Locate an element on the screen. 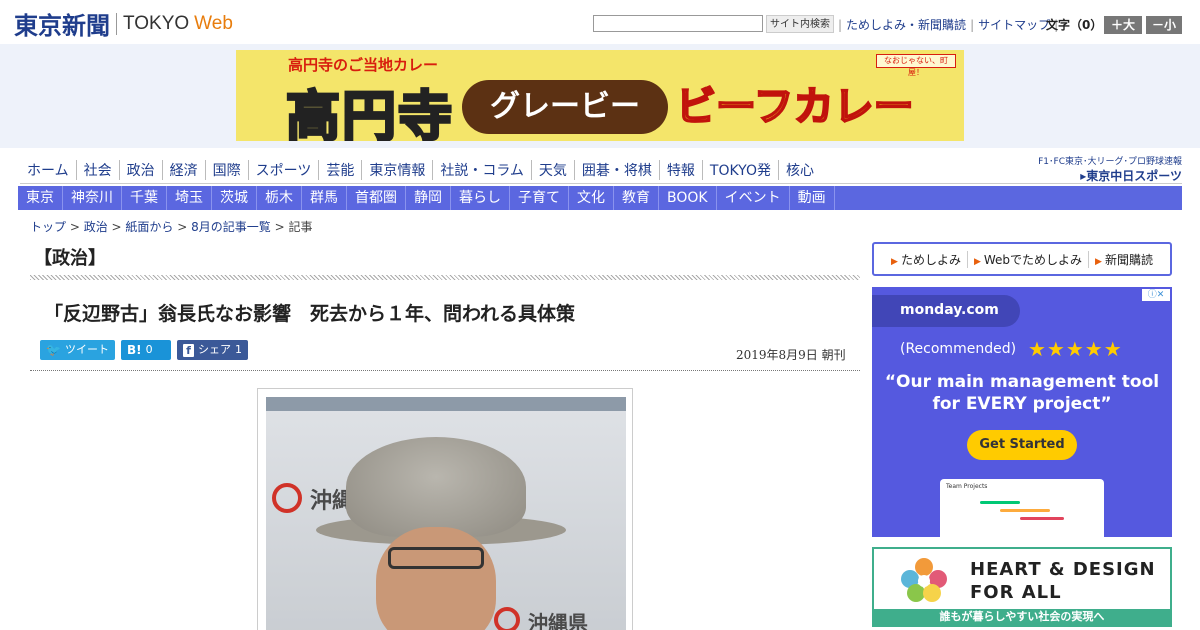 The width and height of the screenshot is (1200, 630). regional-nav-item: 埼玉 is located at coordinates (189, 198).